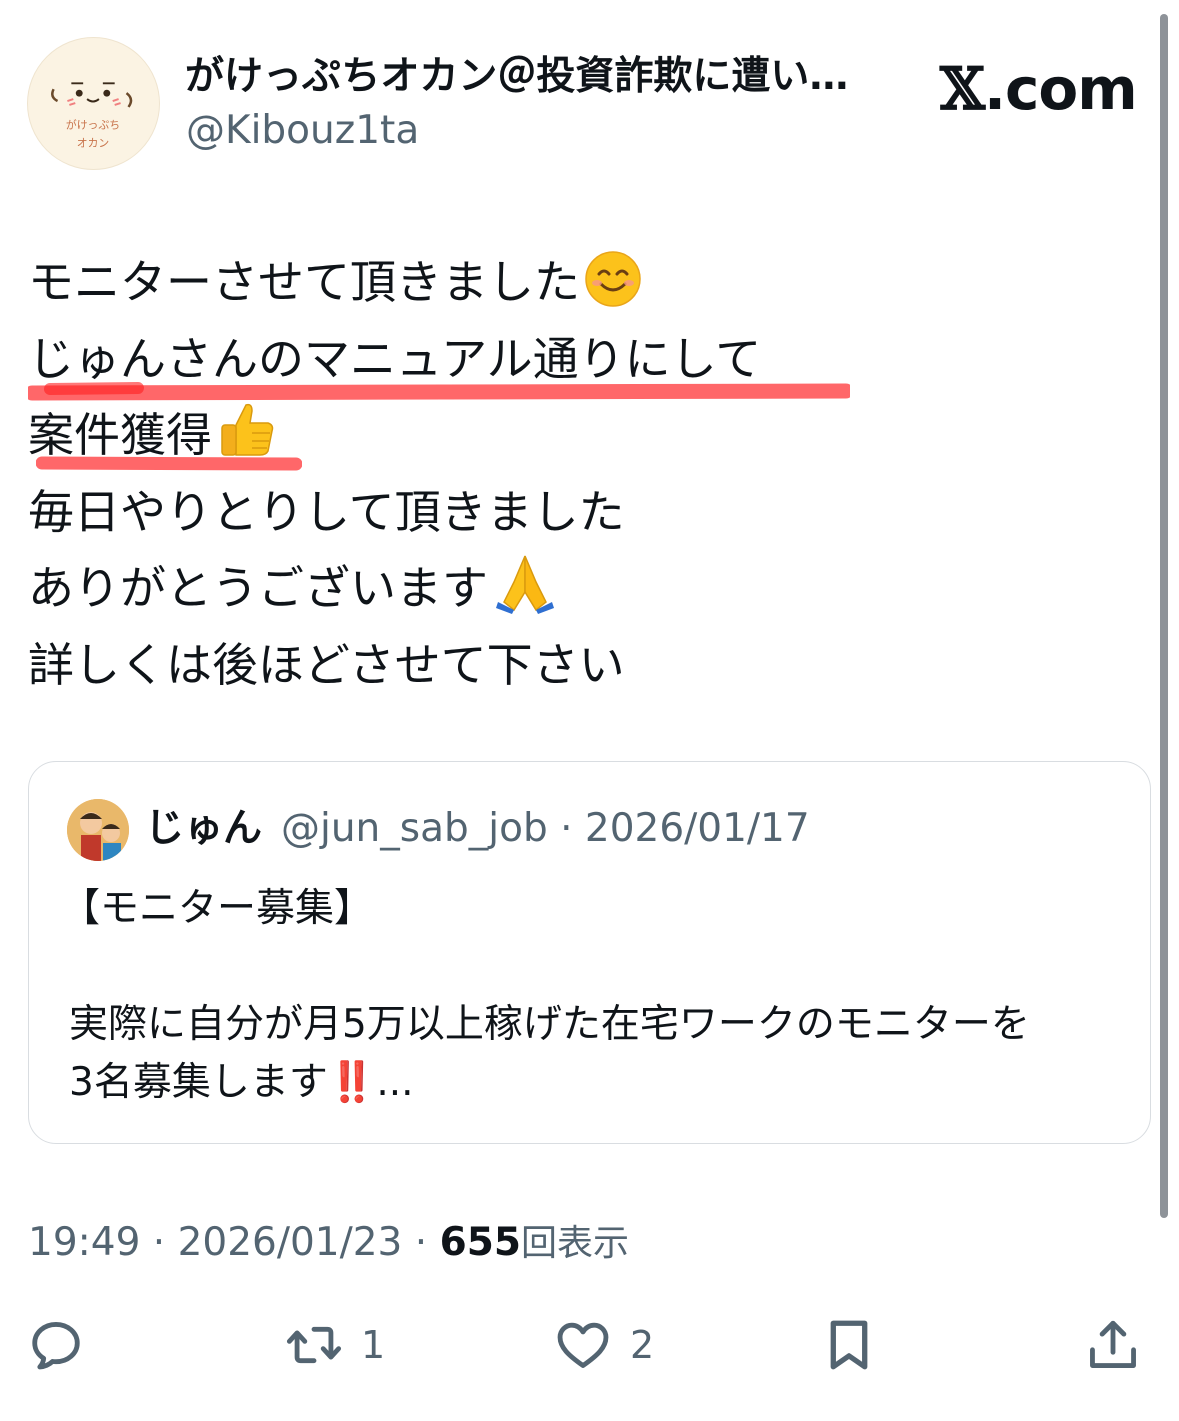  I want to click on tweet-line: じゅんさんのマニュアル通りにして, so click(395, 358).